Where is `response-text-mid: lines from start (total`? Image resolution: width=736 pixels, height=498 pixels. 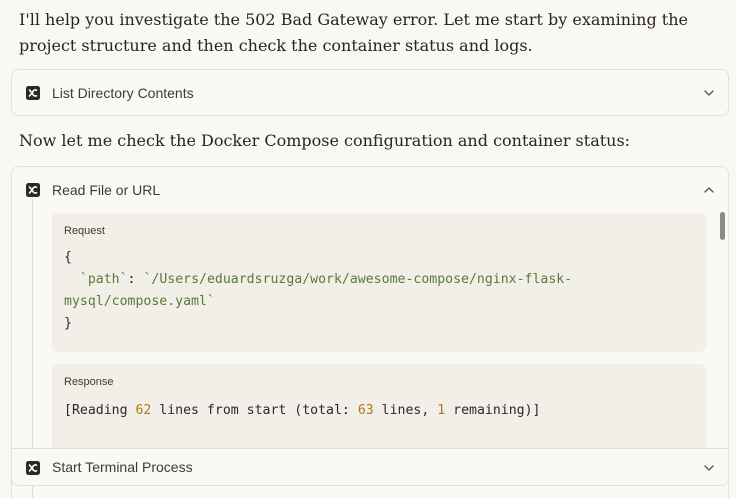 response-text-mid: lines from start (total is located at coordinates (246, 410).